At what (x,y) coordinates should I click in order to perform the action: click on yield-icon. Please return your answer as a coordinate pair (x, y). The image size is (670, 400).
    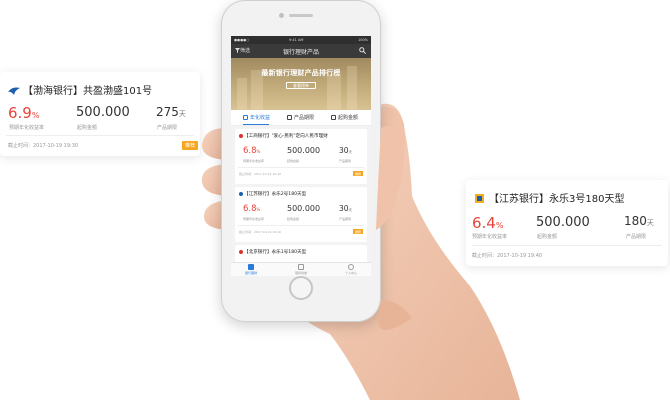
    Looking at the image, I should click on (245, 117).